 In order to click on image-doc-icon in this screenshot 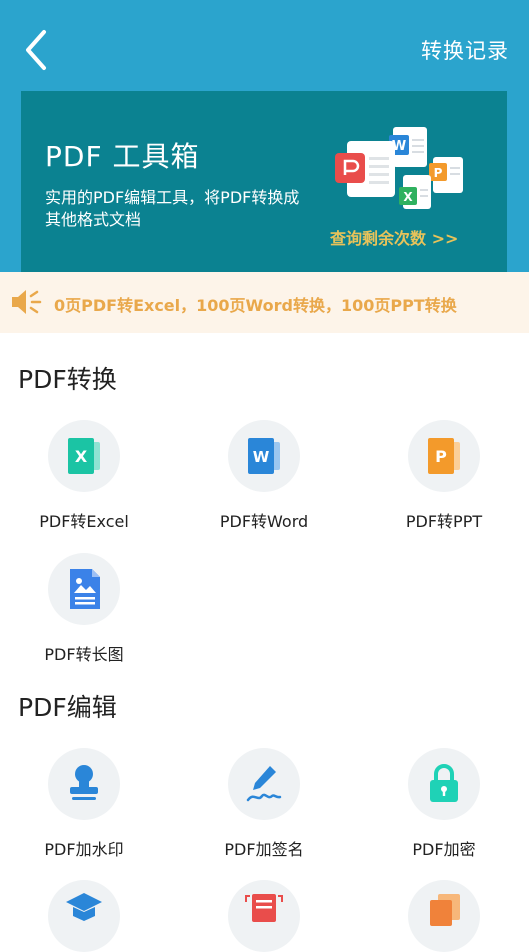, I will do `click(85, 589)`.